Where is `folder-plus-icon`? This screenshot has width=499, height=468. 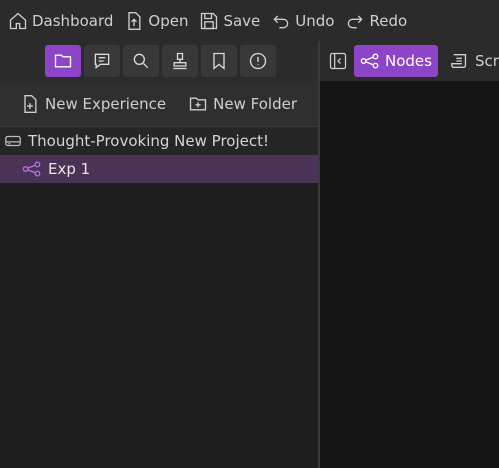
folder-plus-icon is located at coordinates (198, 103).